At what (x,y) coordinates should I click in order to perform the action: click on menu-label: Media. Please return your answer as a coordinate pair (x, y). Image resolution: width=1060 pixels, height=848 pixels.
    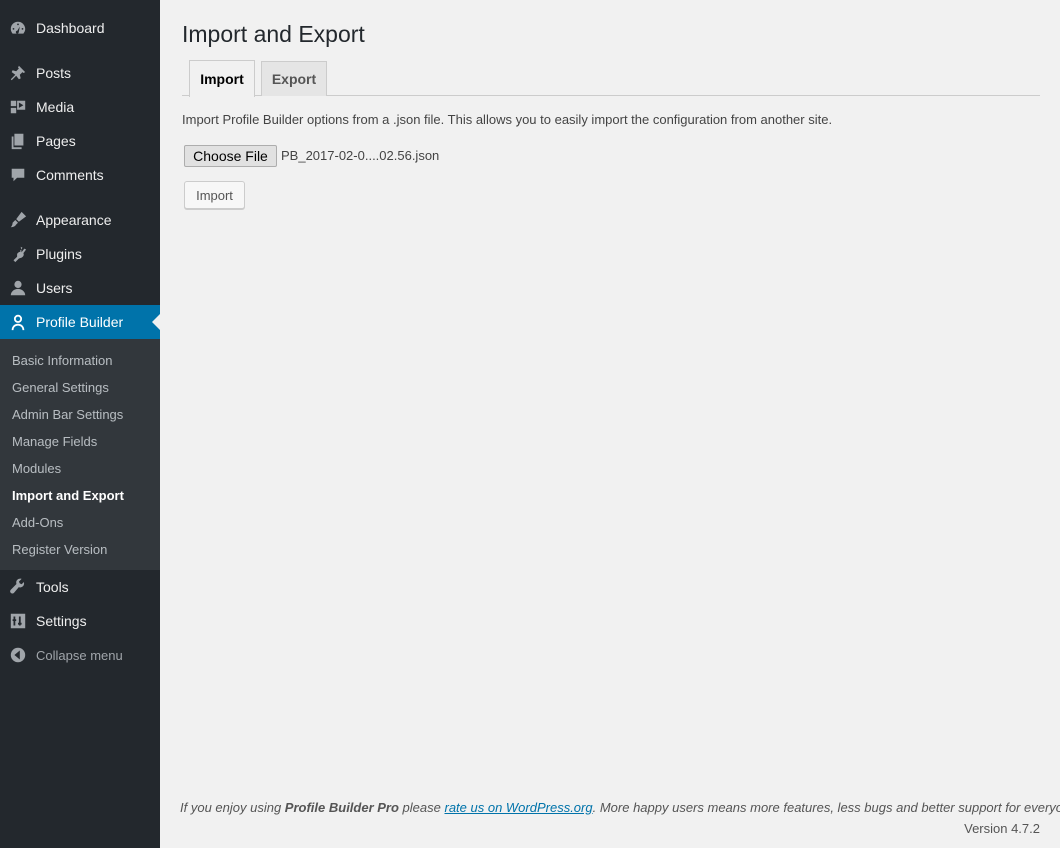
    Looking at the image, I should click on (55, 107).